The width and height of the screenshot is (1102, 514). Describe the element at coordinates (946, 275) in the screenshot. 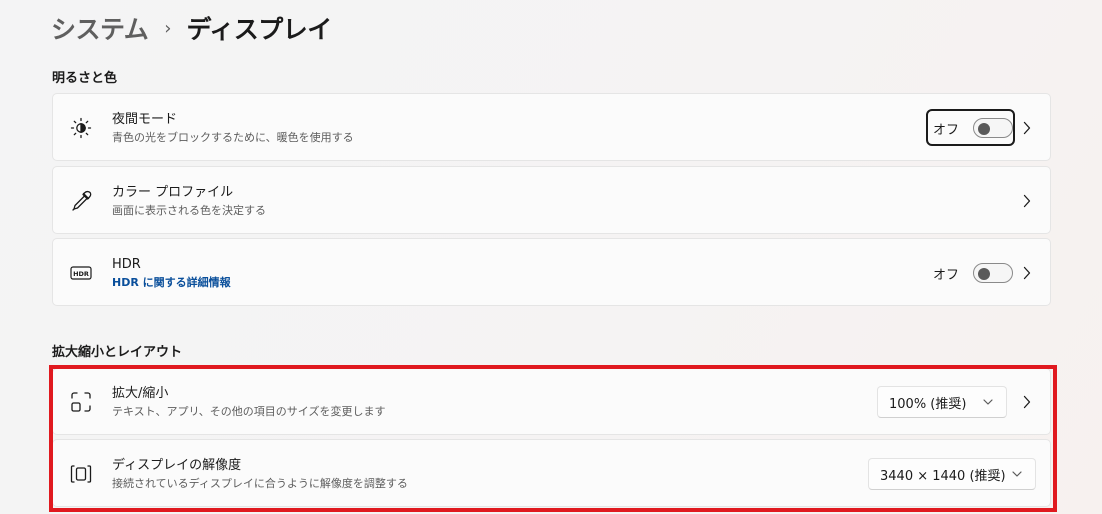

I see `hdr-toggle-label: オフ` at that location.